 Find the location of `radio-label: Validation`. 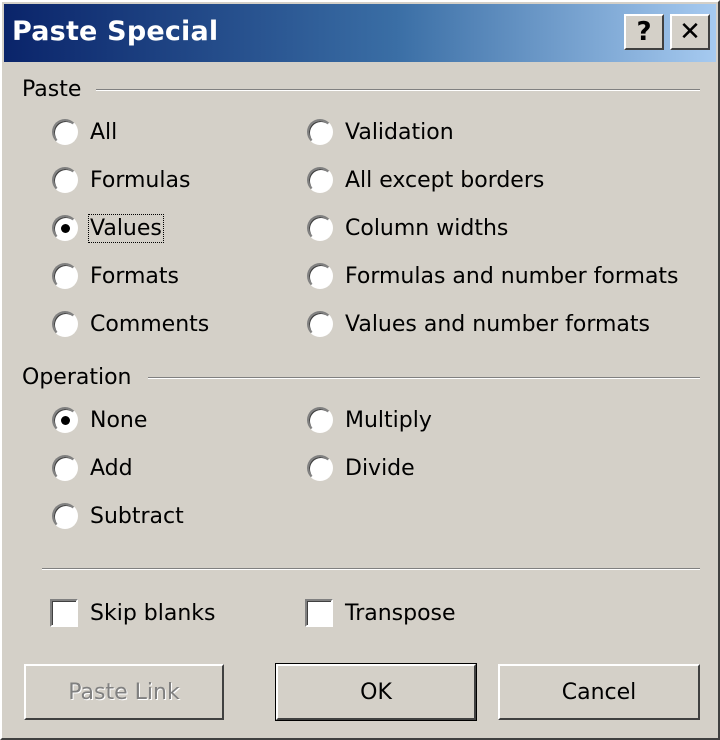

radio-label: Validation is located at coordinates (399, 132).